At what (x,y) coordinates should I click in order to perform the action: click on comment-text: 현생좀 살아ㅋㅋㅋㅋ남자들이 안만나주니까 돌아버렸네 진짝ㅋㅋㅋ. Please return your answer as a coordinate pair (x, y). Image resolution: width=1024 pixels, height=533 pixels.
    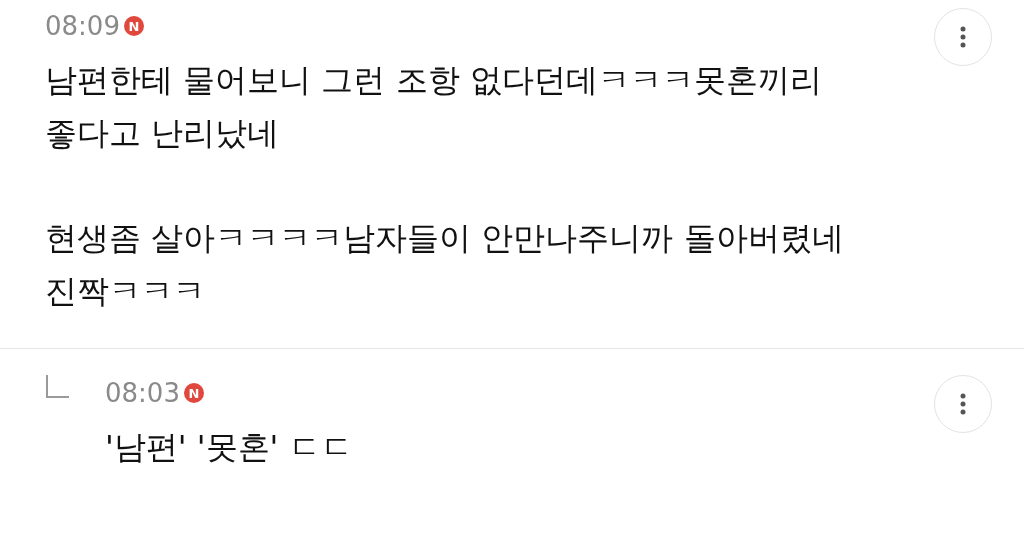
    Looking at the image, I should click on (445, 265).